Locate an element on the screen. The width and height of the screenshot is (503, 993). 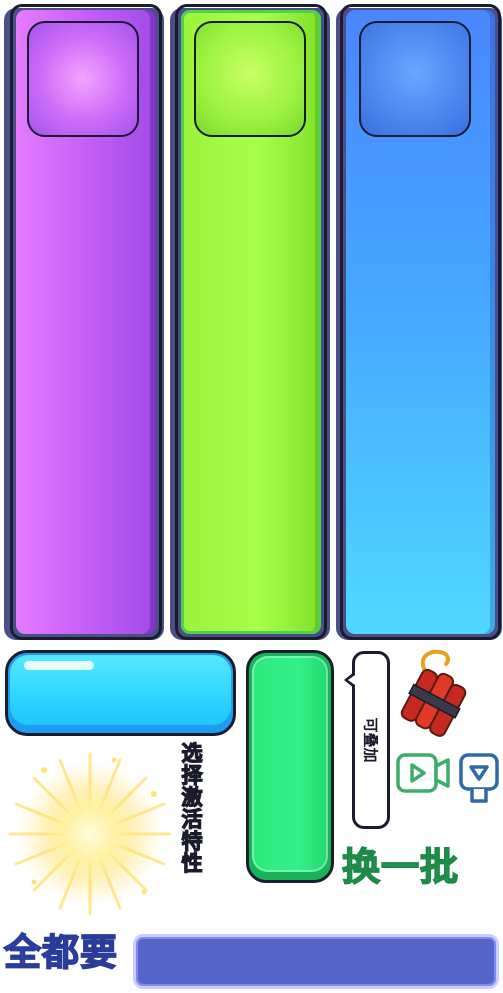
green-button-face is located at coordinates (290, 764).